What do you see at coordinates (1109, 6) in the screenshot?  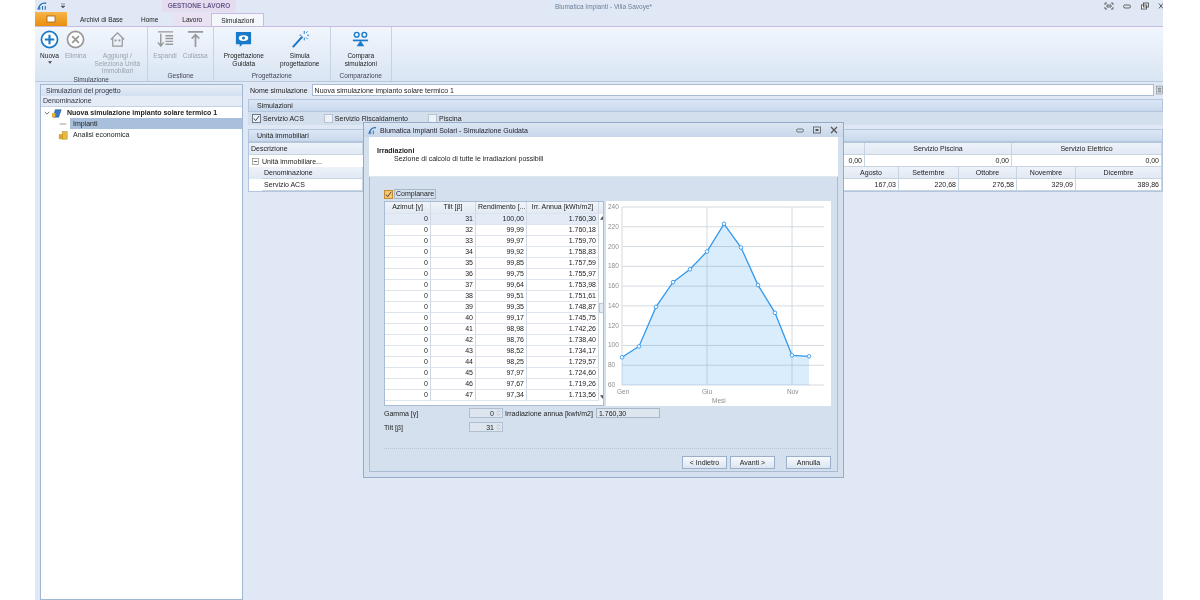 I see `fullscreen-icon` at bounding box center [1109, 6].